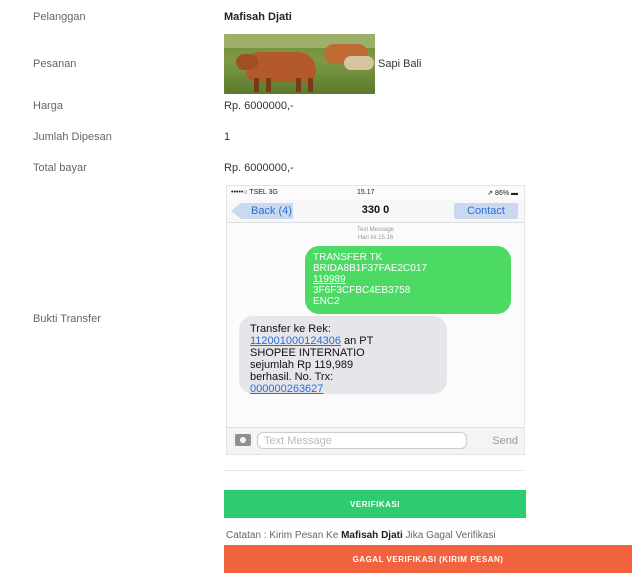 This screenshot has height=574, width=632. I want to click on recv-line: 112001000124306 an PT, so click(343, 341).